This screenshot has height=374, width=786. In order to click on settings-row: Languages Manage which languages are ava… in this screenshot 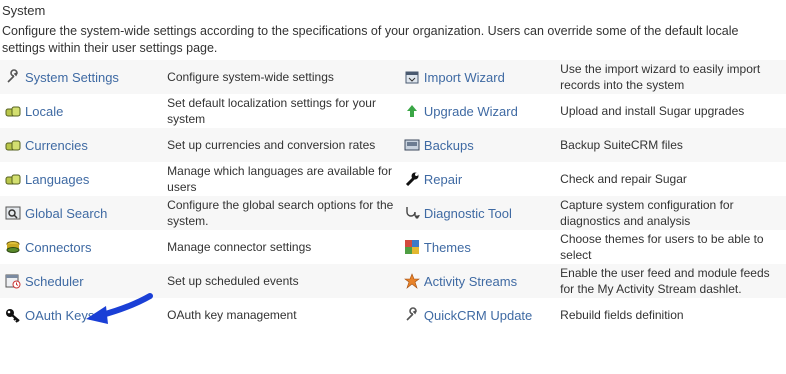, I will do `click(393, 179)`.